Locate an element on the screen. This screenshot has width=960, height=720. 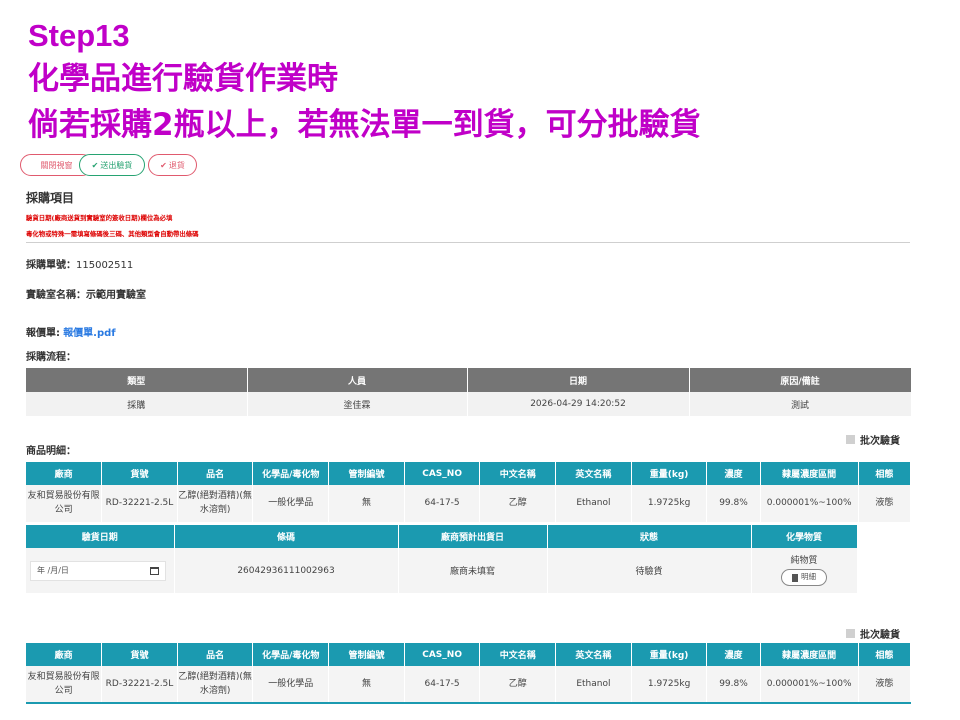
flow-remark: 測試 is located at coordinates (800, 404).